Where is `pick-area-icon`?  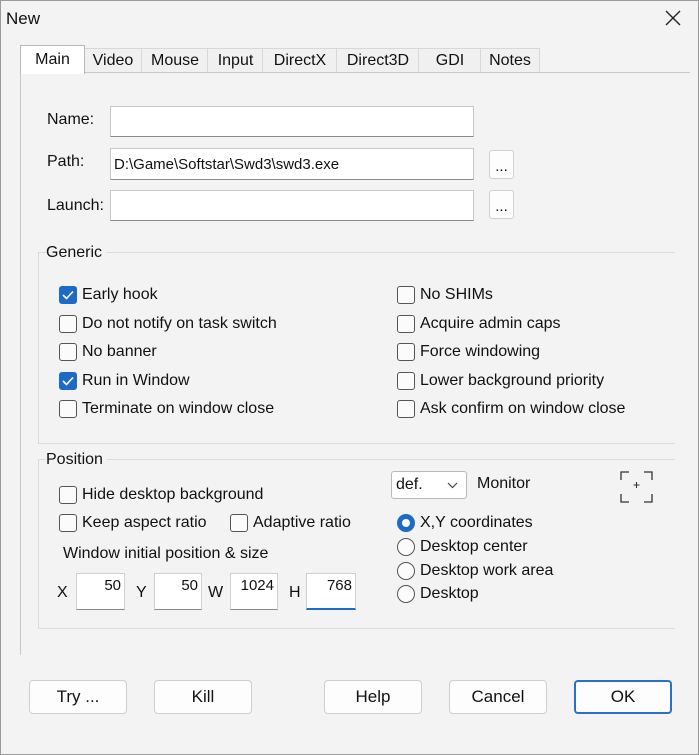
pick-area-icon is located at coordinates (636, 487).